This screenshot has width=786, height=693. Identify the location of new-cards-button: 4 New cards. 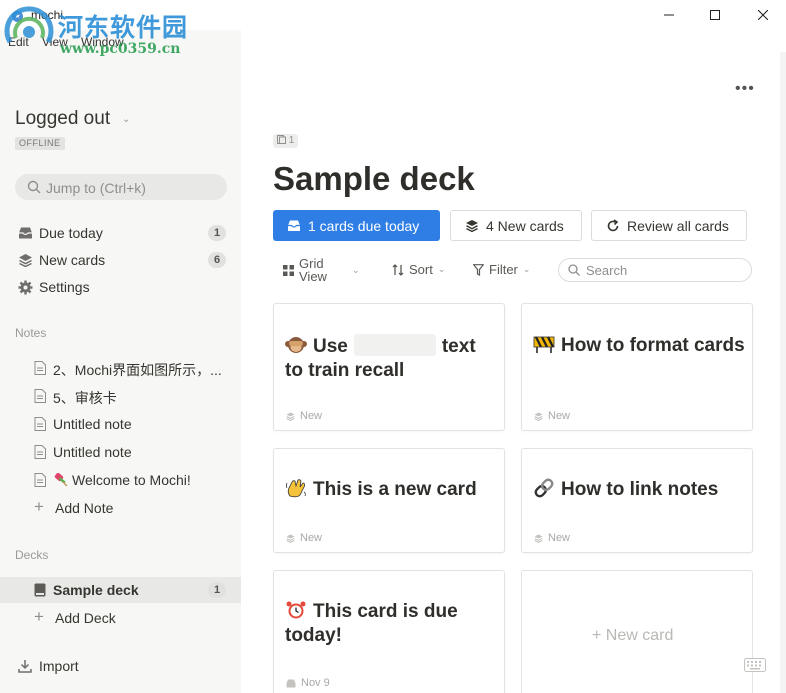
(516, 225).